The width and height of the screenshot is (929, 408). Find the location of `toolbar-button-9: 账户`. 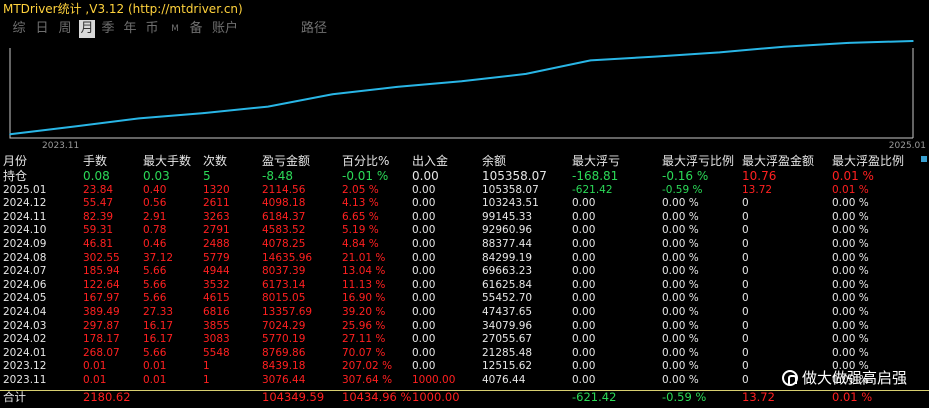

toolbar-button-9: 账户 is located at coordinates (225, 29).